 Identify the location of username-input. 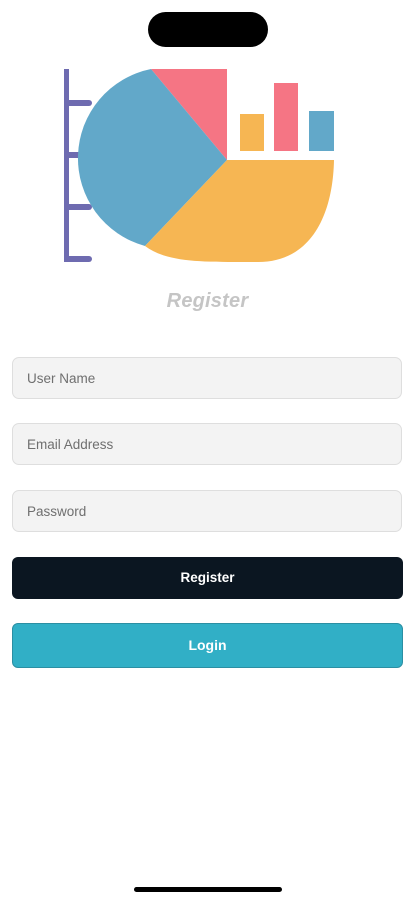
(207, 378).